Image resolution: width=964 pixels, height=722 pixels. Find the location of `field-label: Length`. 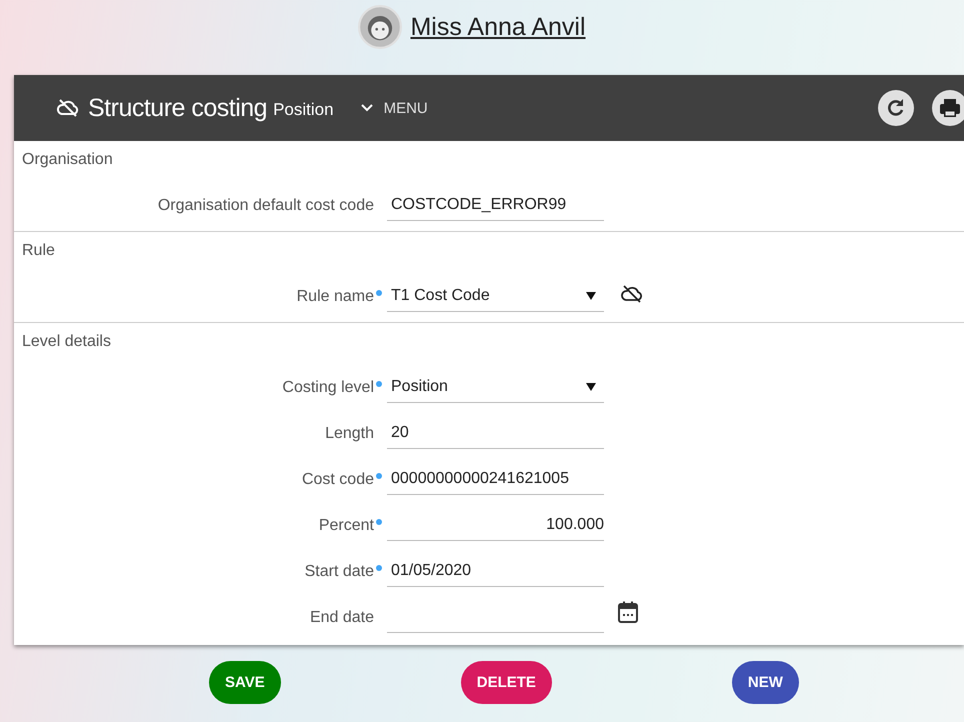

field-label: Length is located at coordinates (349, 434).